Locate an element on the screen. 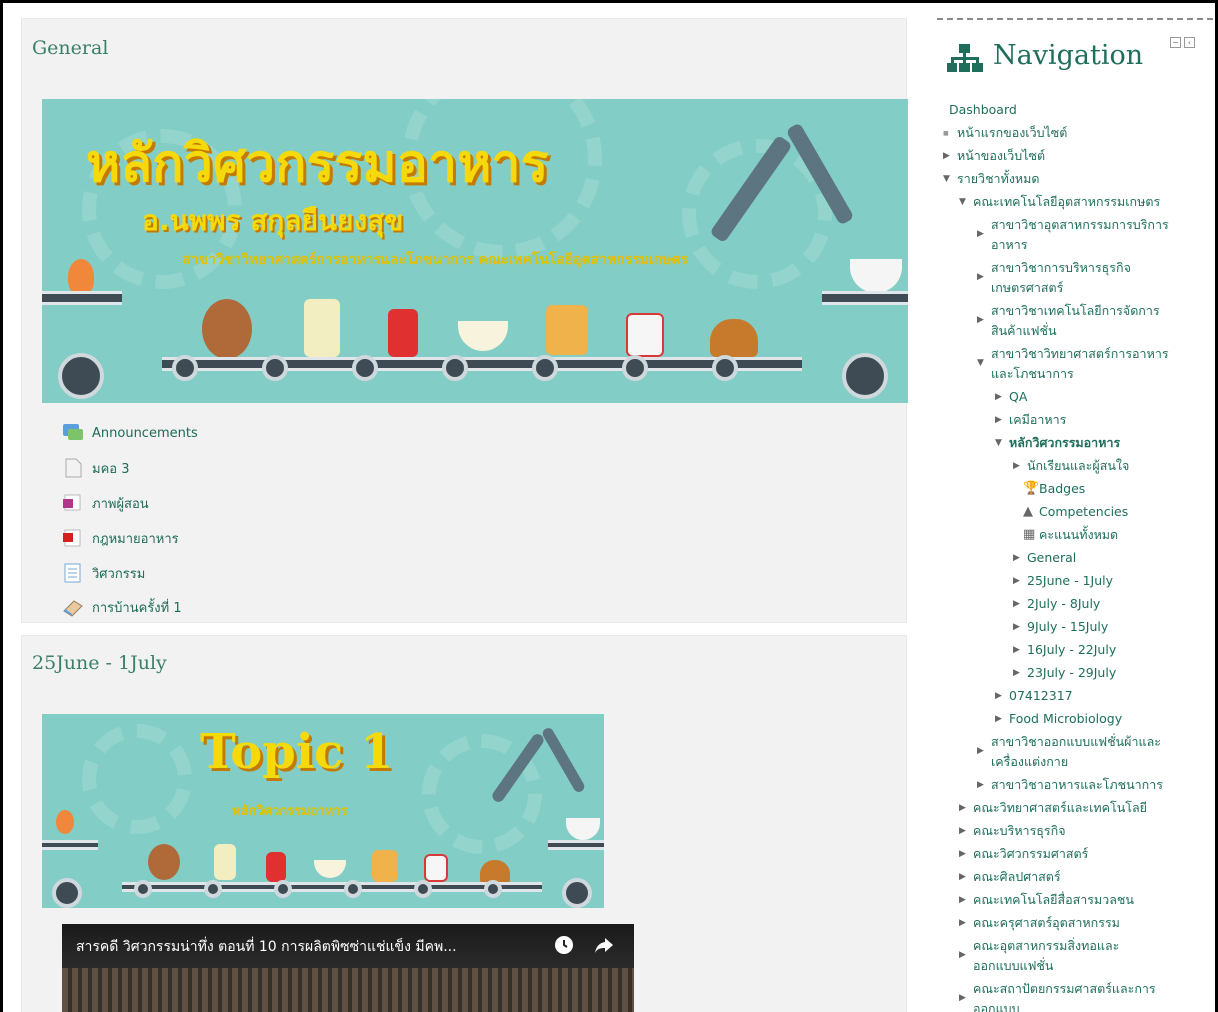 This screenshot has width=1218, height=1012. watch-later-icon is located at coordinates (564, 947).